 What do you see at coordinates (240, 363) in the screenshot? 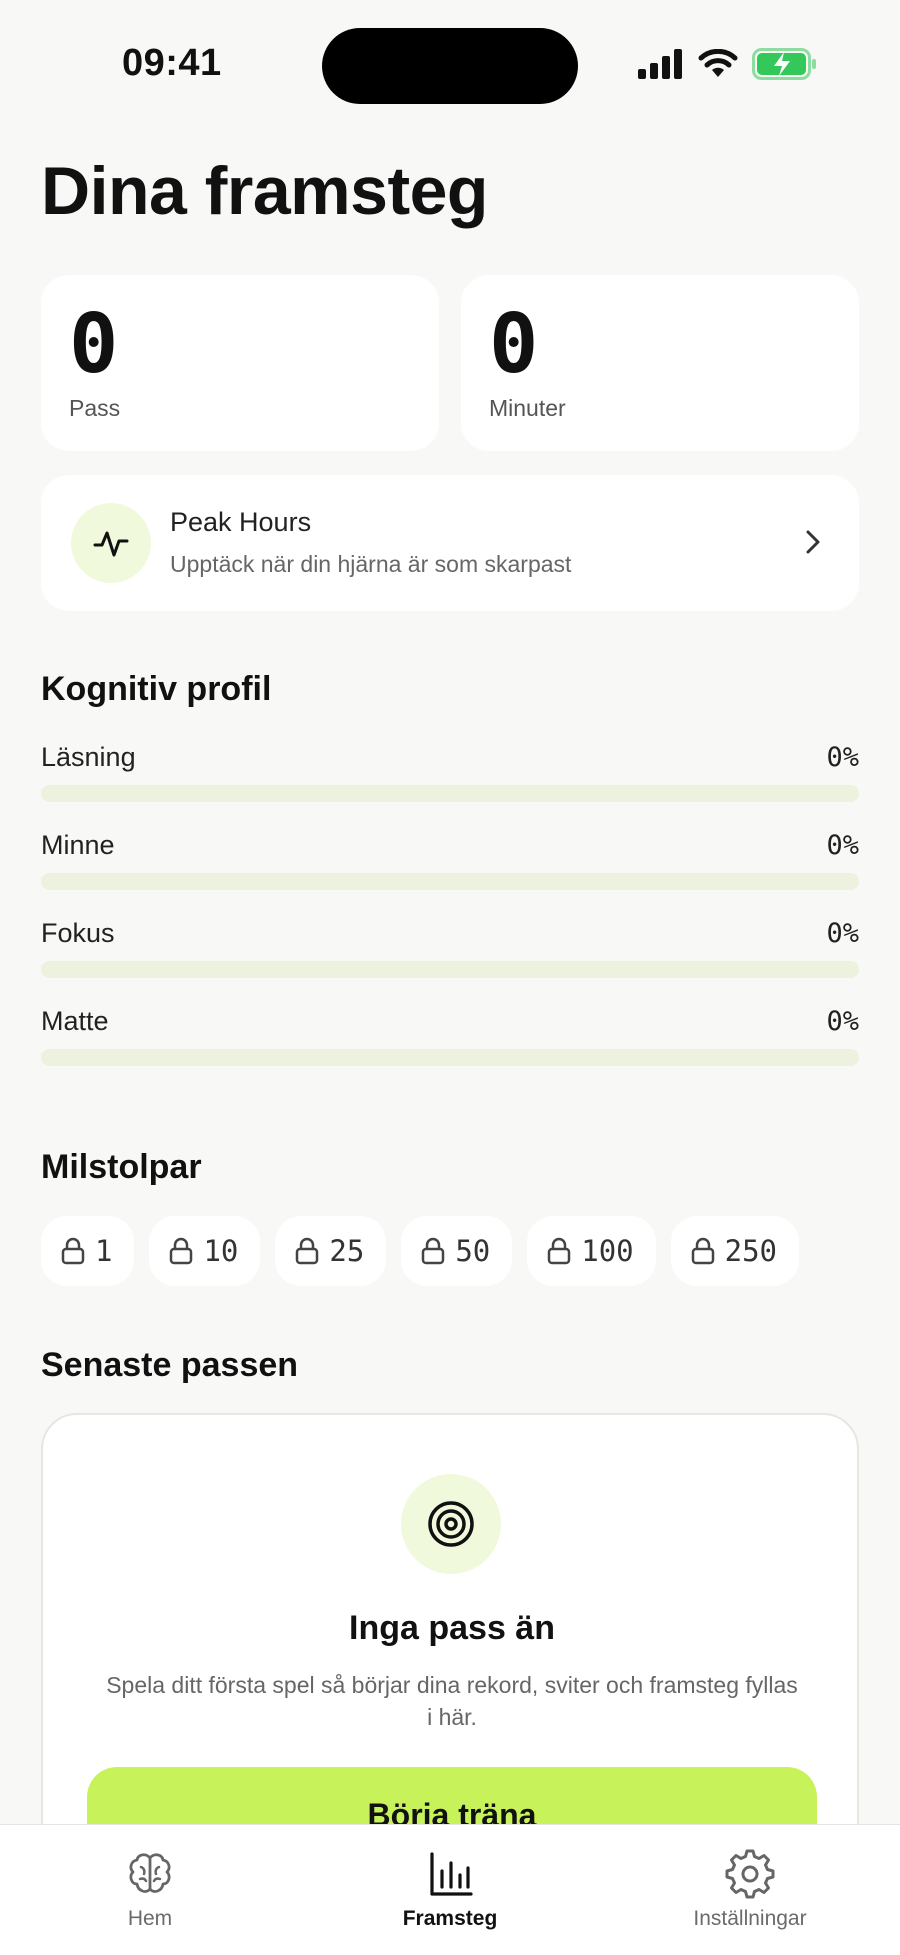
I see `stat-card-sessions: 0 Pass` at bounding box center [240, 363].